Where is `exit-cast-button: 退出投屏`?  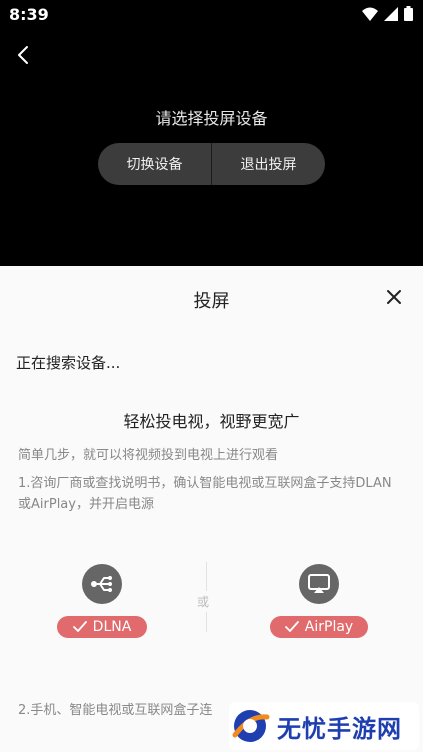
exit-cast-button: 退出投屏 is located at coordinates (268, 164).